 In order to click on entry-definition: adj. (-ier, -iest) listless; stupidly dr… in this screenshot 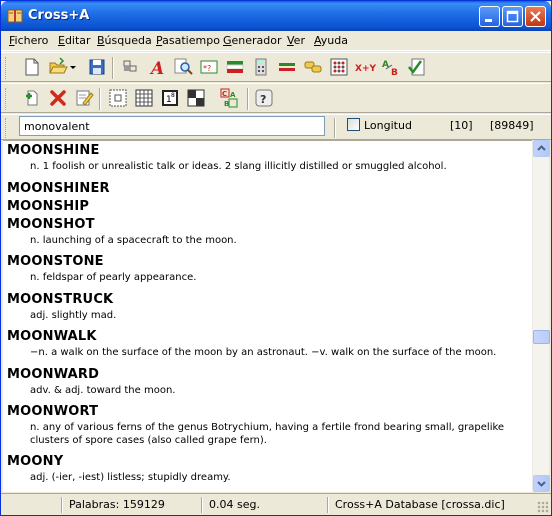, I will do `click(130, 477)`.